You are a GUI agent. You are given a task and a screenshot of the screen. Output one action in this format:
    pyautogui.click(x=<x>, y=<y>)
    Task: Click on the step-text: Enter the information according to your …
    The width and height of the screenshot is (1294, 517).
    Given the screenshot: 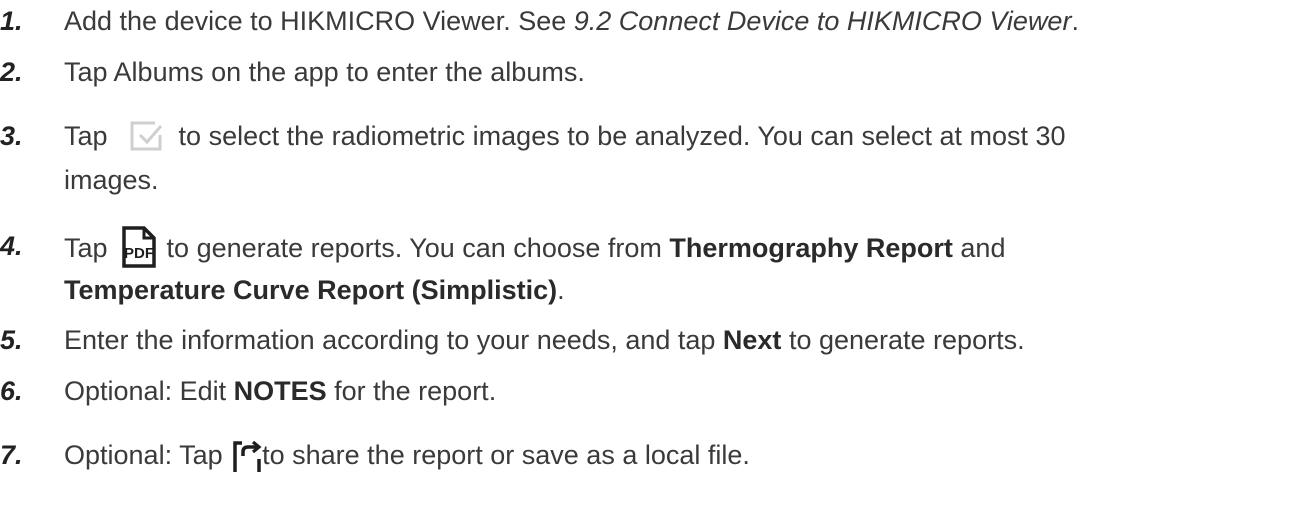 What is the action you would take?
    pyautogui.click(x=544, y=340)
    